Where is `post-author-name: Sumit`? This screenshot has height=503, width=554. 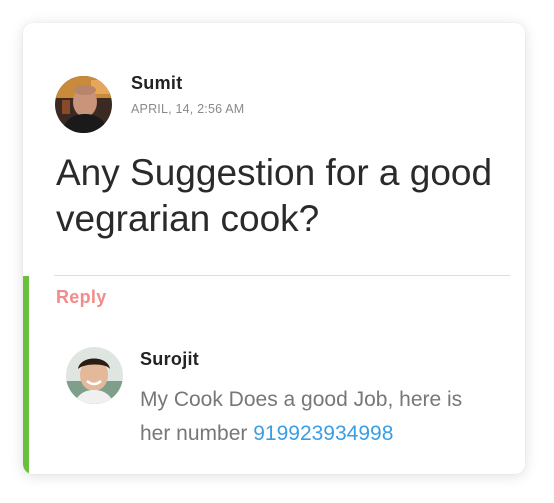
post-author-name: Sumit is located at coordinates (157, 83).